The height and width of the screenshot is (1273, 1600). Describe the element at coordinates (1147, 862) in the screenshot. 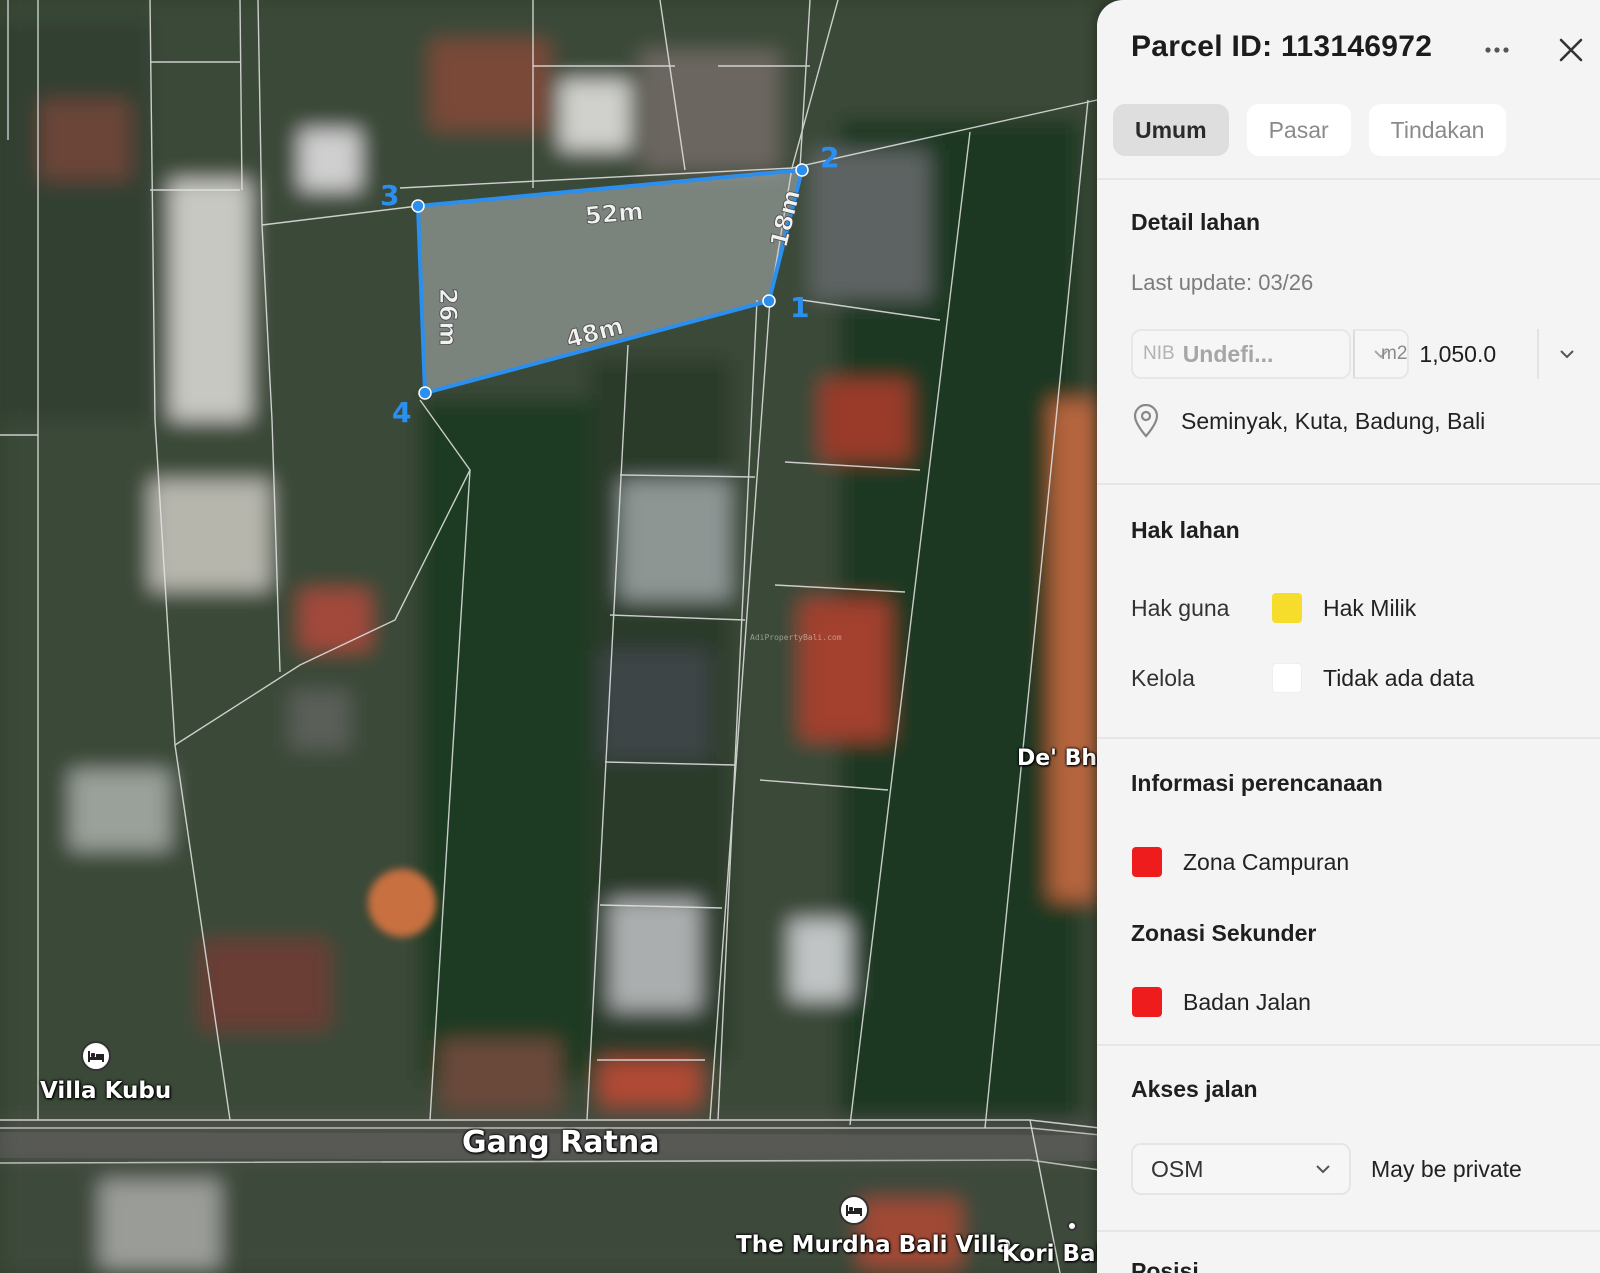

I see `planning-zone-swatch` at that location.